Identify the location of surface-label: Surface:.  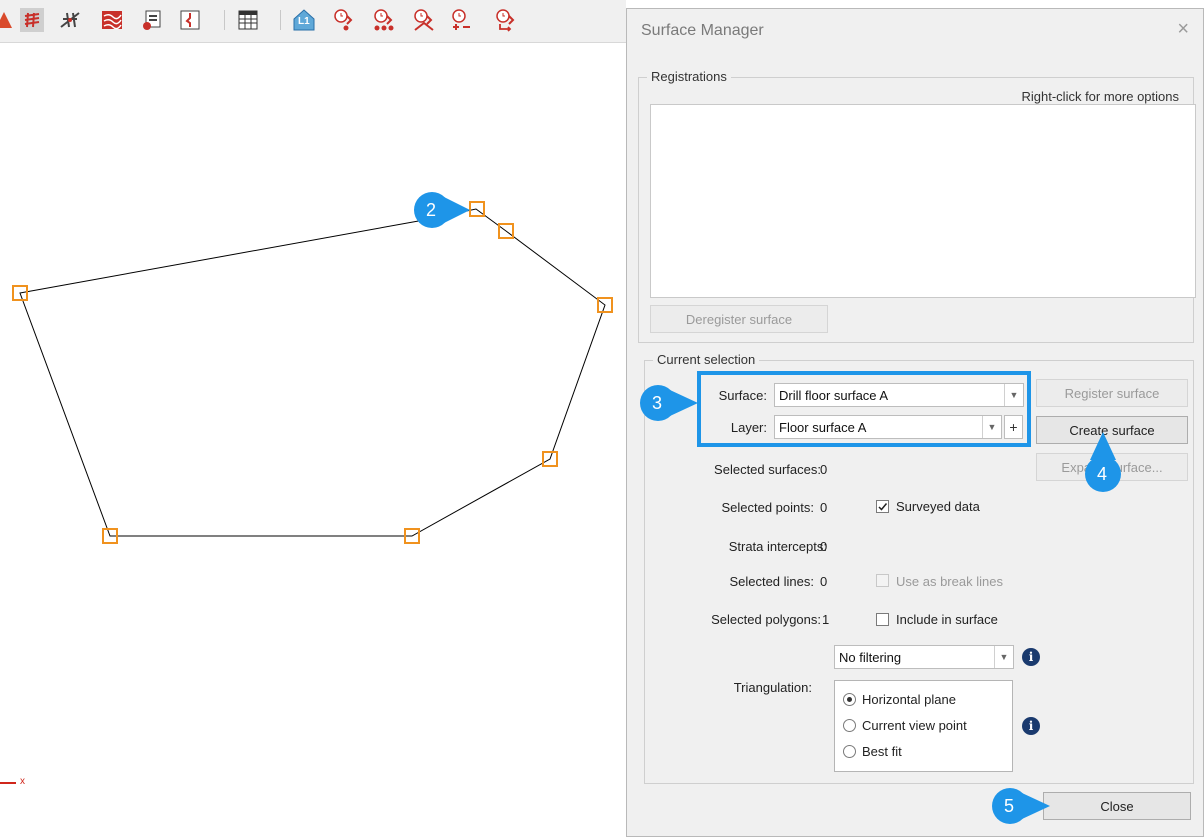
(742, 395).